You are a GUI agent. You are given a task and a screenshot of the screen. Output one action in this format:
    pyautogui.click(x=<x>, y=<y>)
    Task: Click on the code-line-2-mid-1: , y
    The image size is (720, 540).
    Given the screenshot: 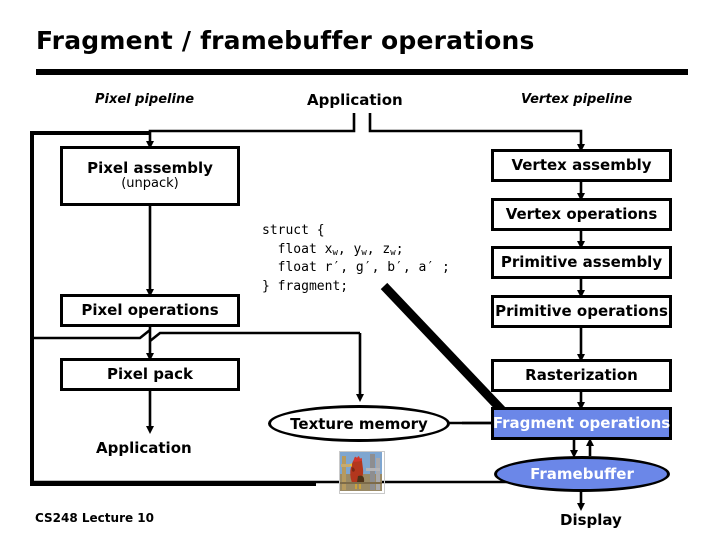 What is the action you would take?
    pyautogui.click(x=349, y=249)
    